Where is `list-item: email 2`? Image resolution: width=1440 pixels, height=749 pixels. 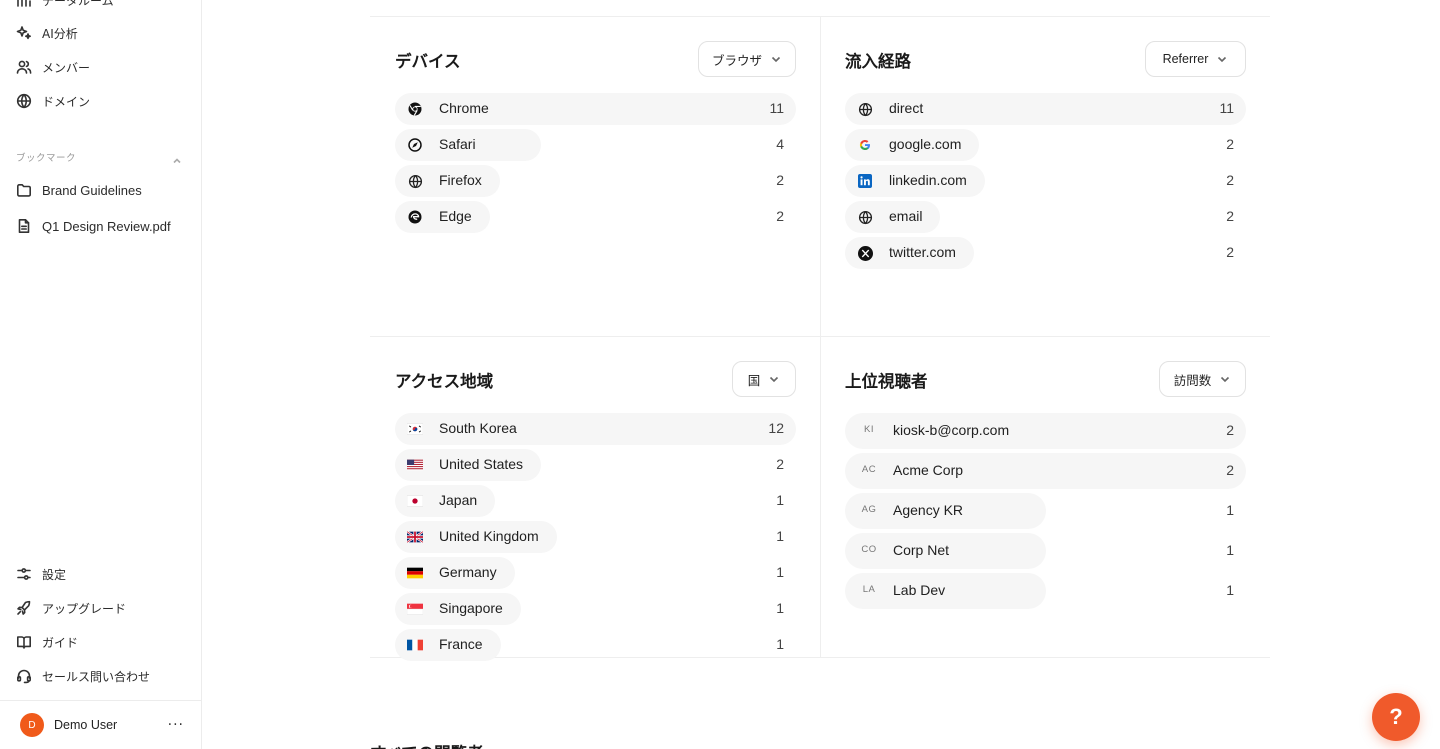
list-item: email 2 is located at coordinates (1045, 217).